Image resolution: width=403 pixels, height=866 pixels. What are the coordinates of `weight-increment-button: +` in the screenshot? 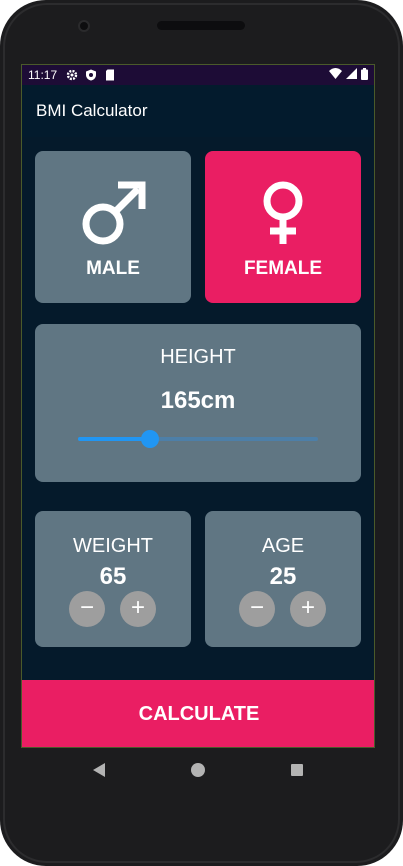 It's located at (138, 609).